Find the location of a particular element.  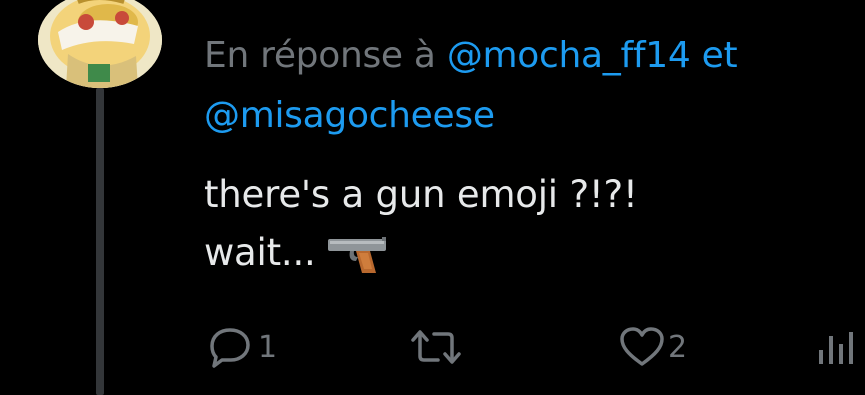

like-count: 2 is located at coordinates (678, 347).